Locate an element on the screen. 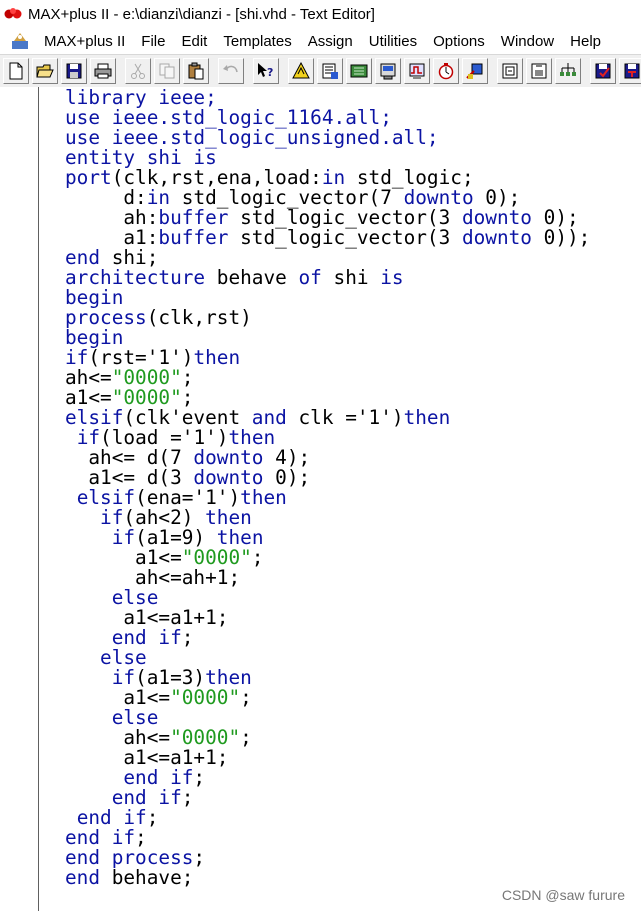 The height and width of the screenshot is (911, 641). project-save-check-button is located at coordinates (539, 71).